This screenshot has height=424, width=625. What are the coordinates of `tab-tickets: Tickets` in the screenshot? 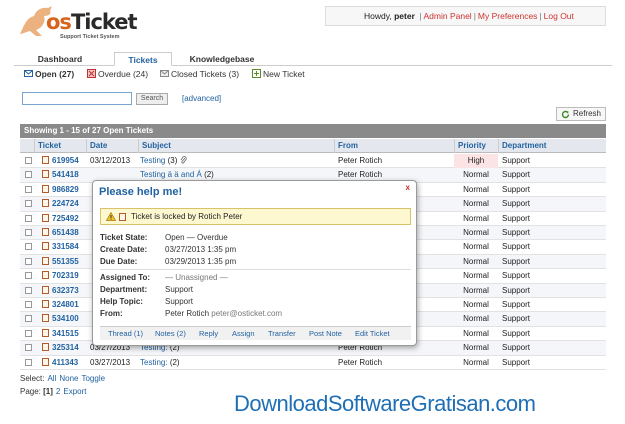 It's located at (143, 59).